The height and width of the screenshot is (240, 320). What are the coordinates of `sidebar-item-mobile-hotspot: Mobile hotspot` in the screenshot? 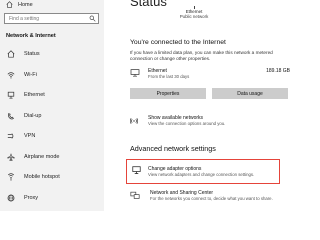 It's located at (52, 177).